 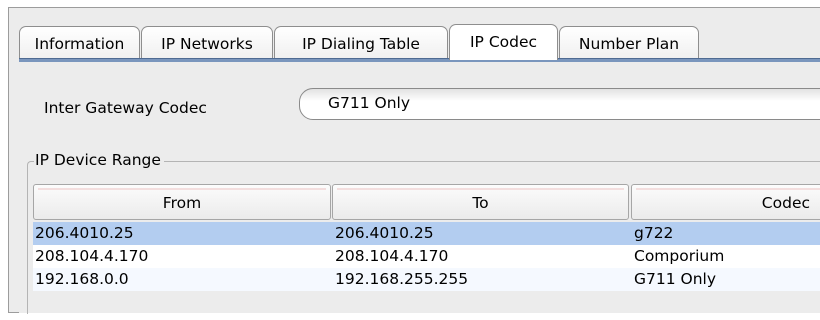 I want to click on cell-codec: G711 Only, so click(x=675, y=279).